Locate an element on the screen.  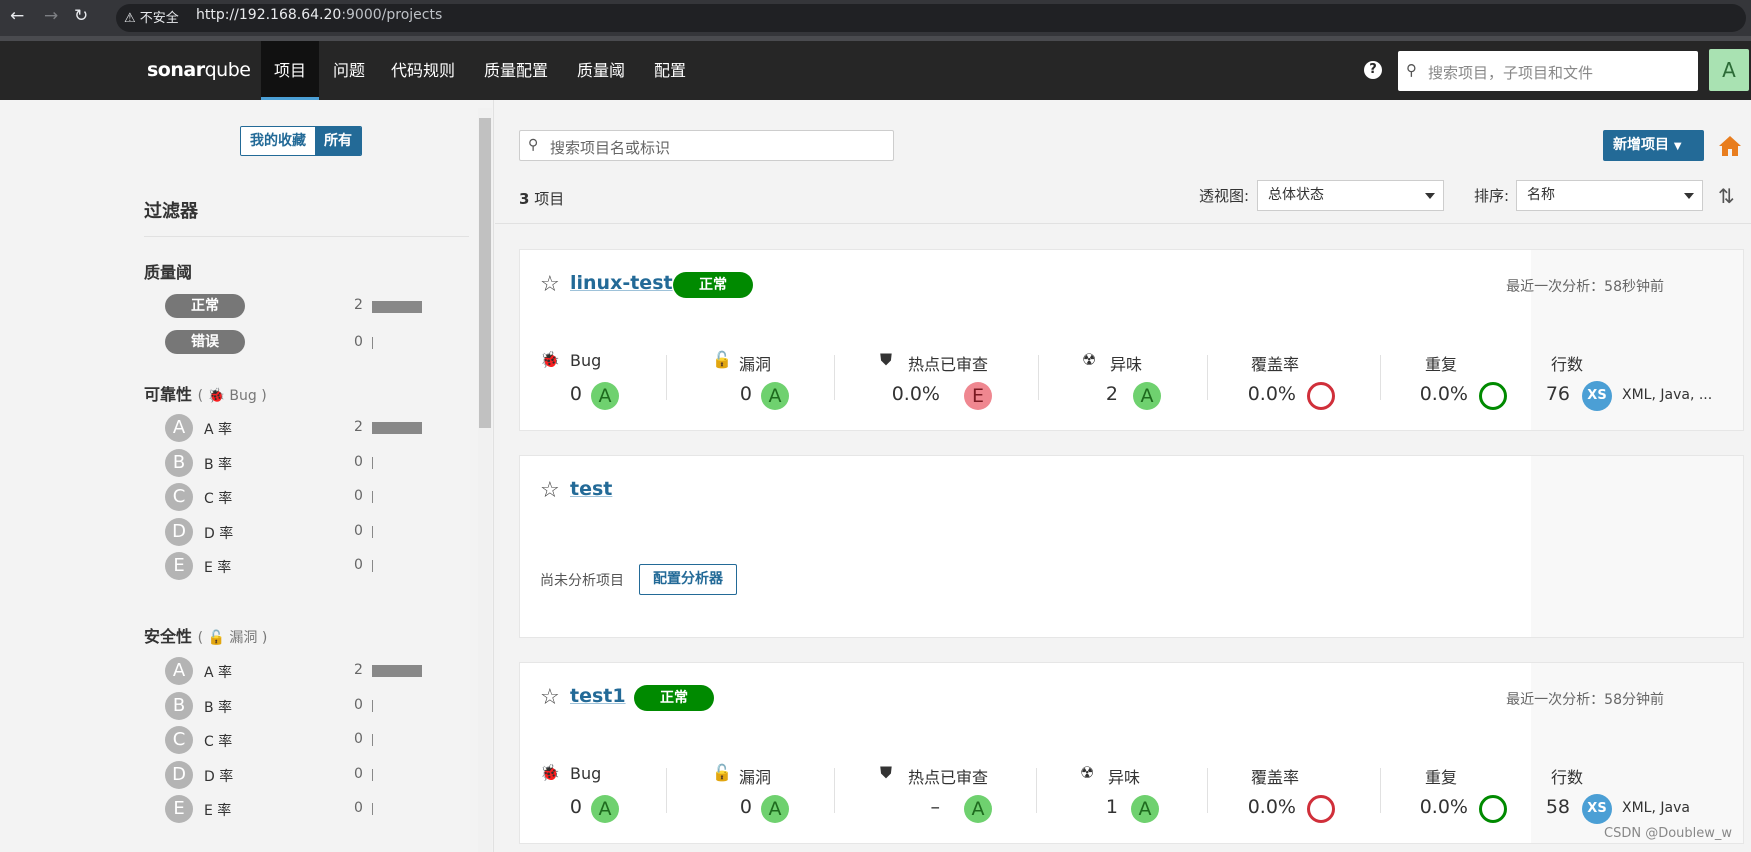
global-search-input: ⚲ 搜索项目，子项目和文件 is located at coordinates (1548, 71).